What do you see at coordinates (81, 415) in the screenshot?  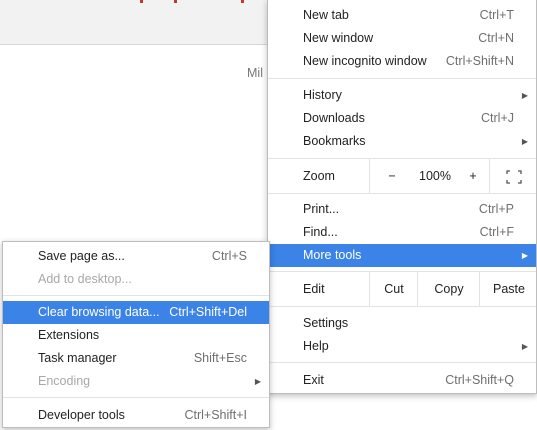 I see `developer-tools-label: Developer tools` at bounding box center [81, 415].